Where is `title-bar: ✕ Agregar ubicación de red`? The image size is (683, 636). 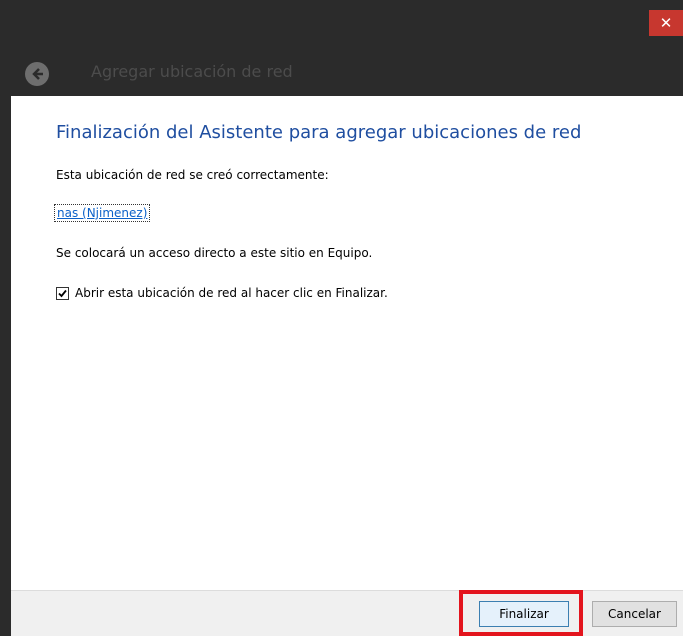 title-bar: ✕ Agregar ubicación de red is located at coordinates (347, 48).